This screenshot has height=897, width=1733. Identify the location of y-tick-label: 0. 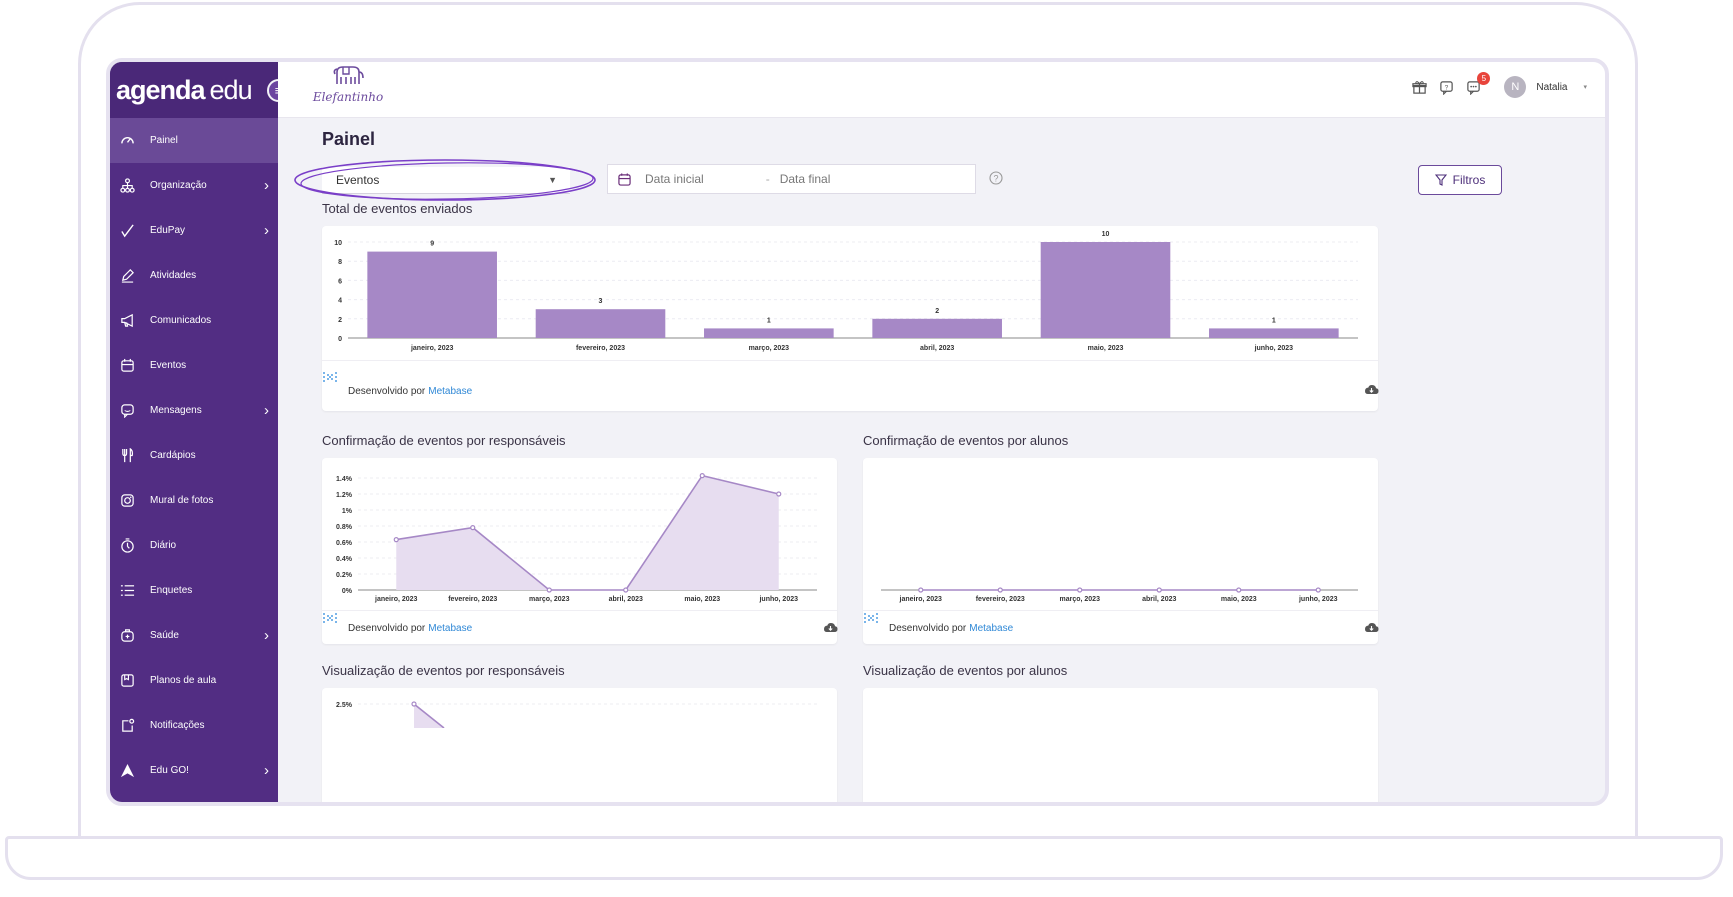
(340, 339).